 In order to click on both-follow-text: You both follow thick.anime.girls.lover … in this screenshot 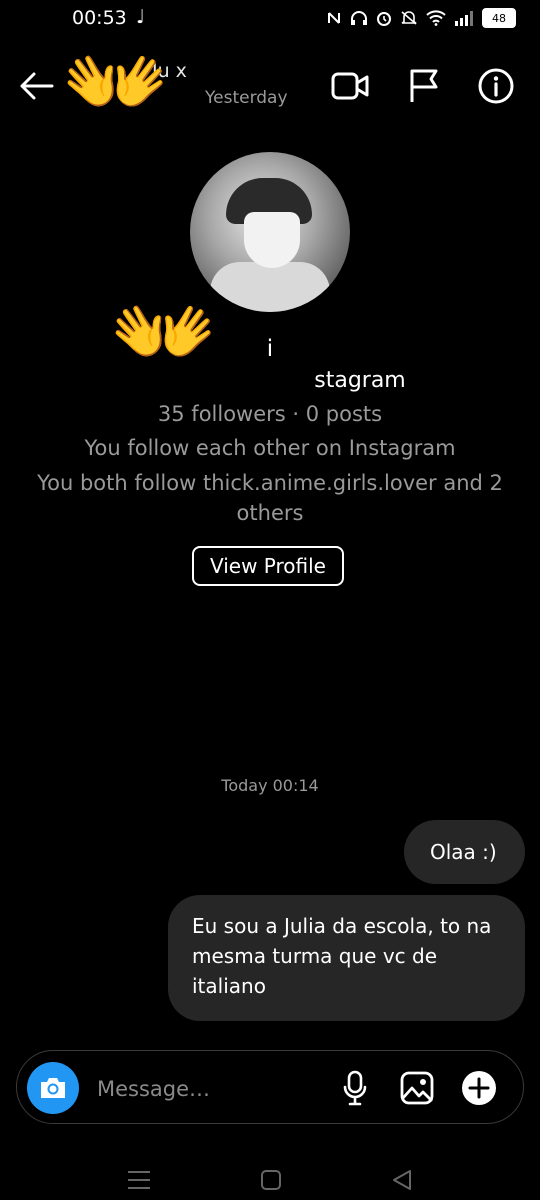, I will do `click(270, 498)`.